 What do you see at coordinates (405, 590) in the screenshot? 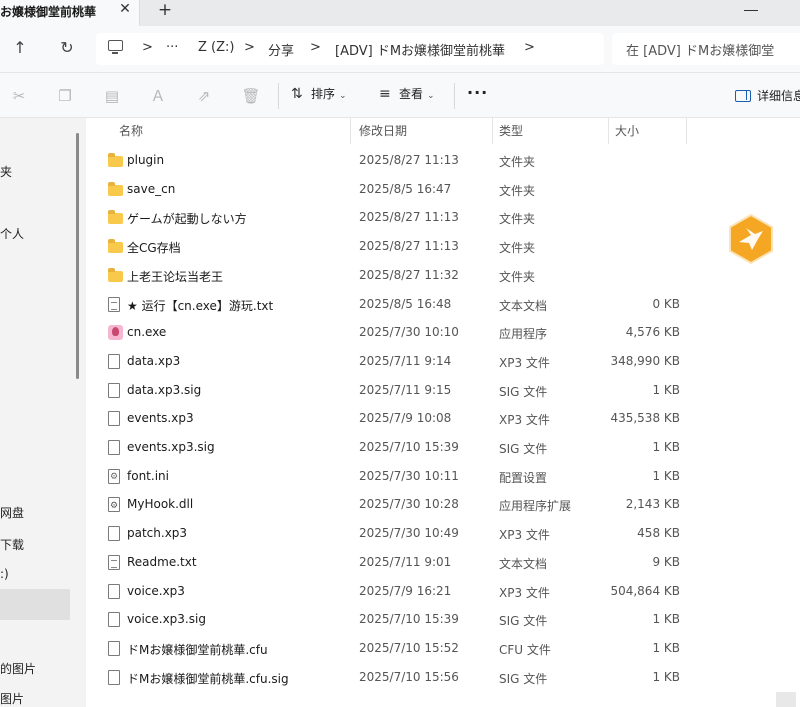
I see `file-date: 2025/7/9 16:21` at bounding box center [405, 590].